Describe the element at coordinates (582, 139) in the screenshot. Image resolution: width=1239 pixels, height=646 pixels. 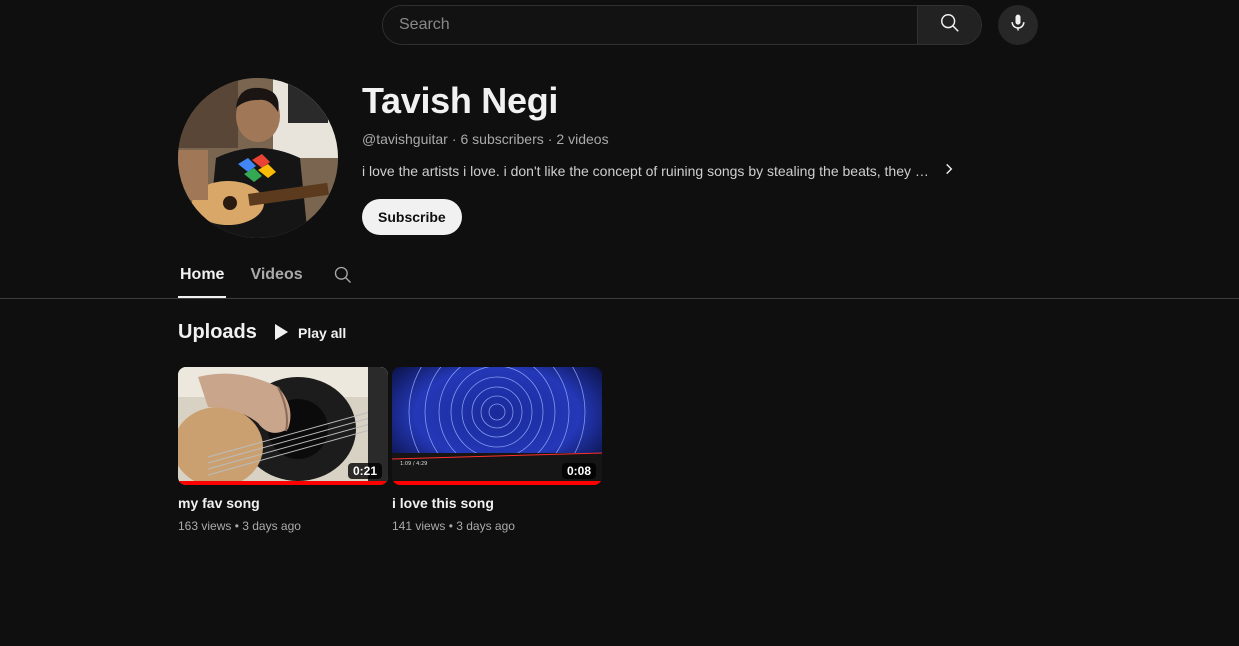
I see `video-count: 2 videos` at that location.